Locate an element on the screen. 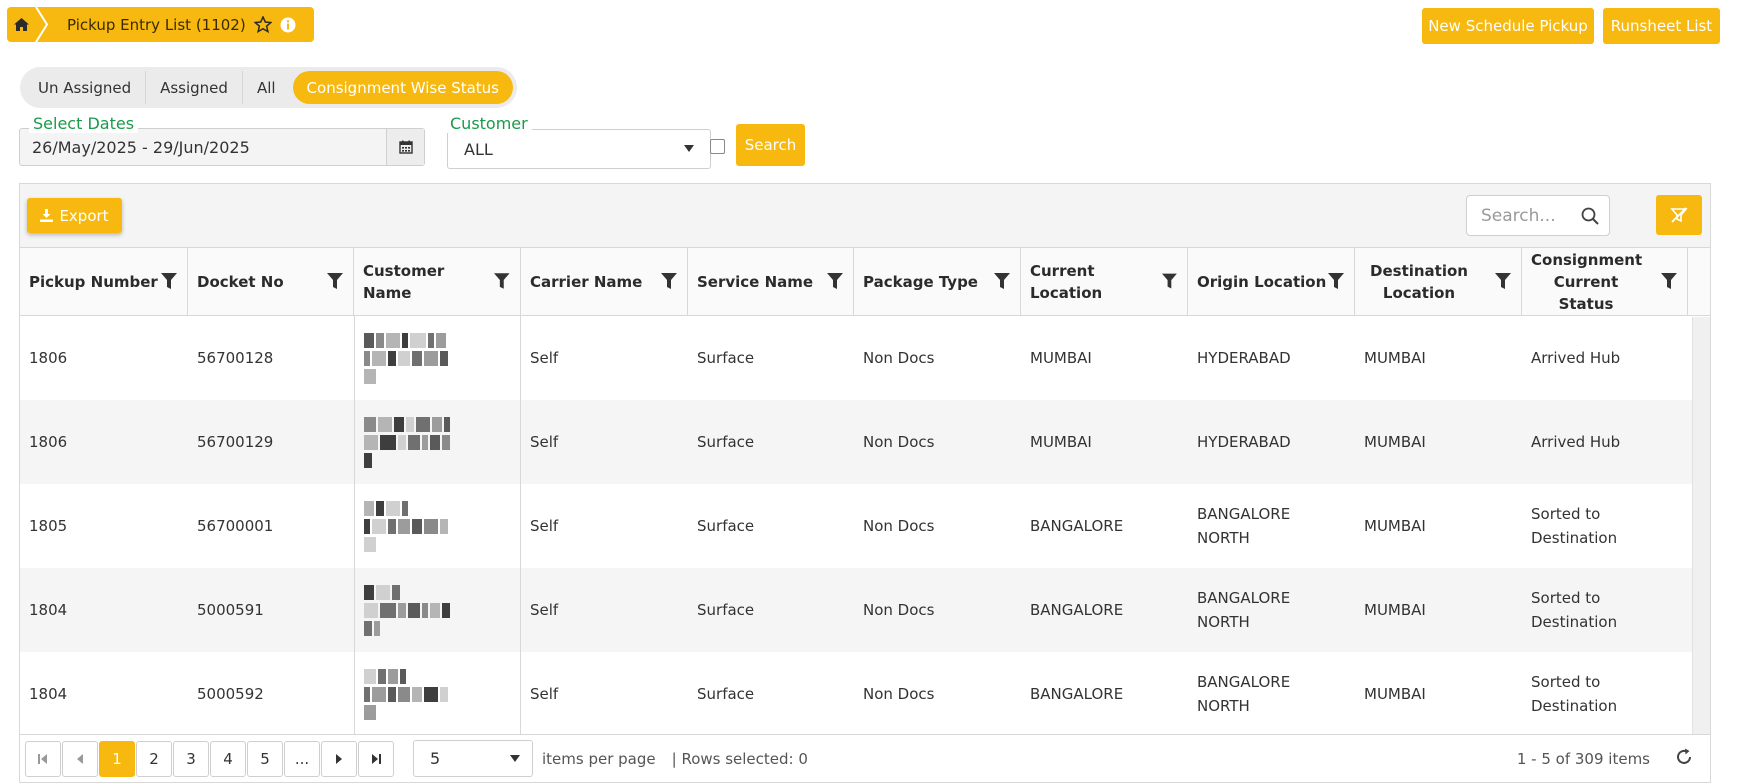 This screenshot has height=783, width=1737. runsheet-list-button: Runsheet List is located at coordinates (1661, 26).